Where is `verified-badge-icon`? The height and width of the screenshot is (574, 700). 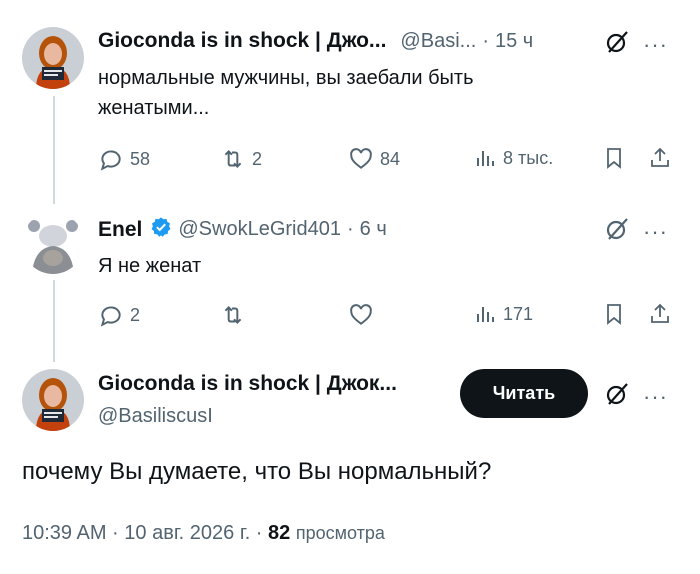 verified-badge-icon is located at coordinates (161, 229).